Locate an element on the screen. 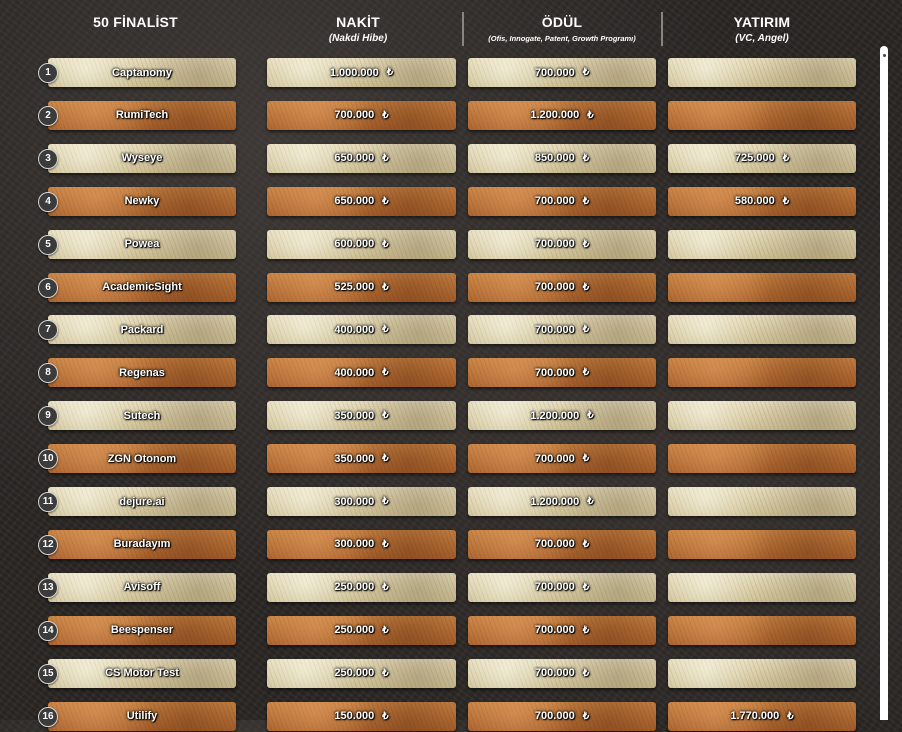 This screenshot has height=732, width=902. finalist-header-title: 50 FİNALİST is located at coordinates (135, 22).